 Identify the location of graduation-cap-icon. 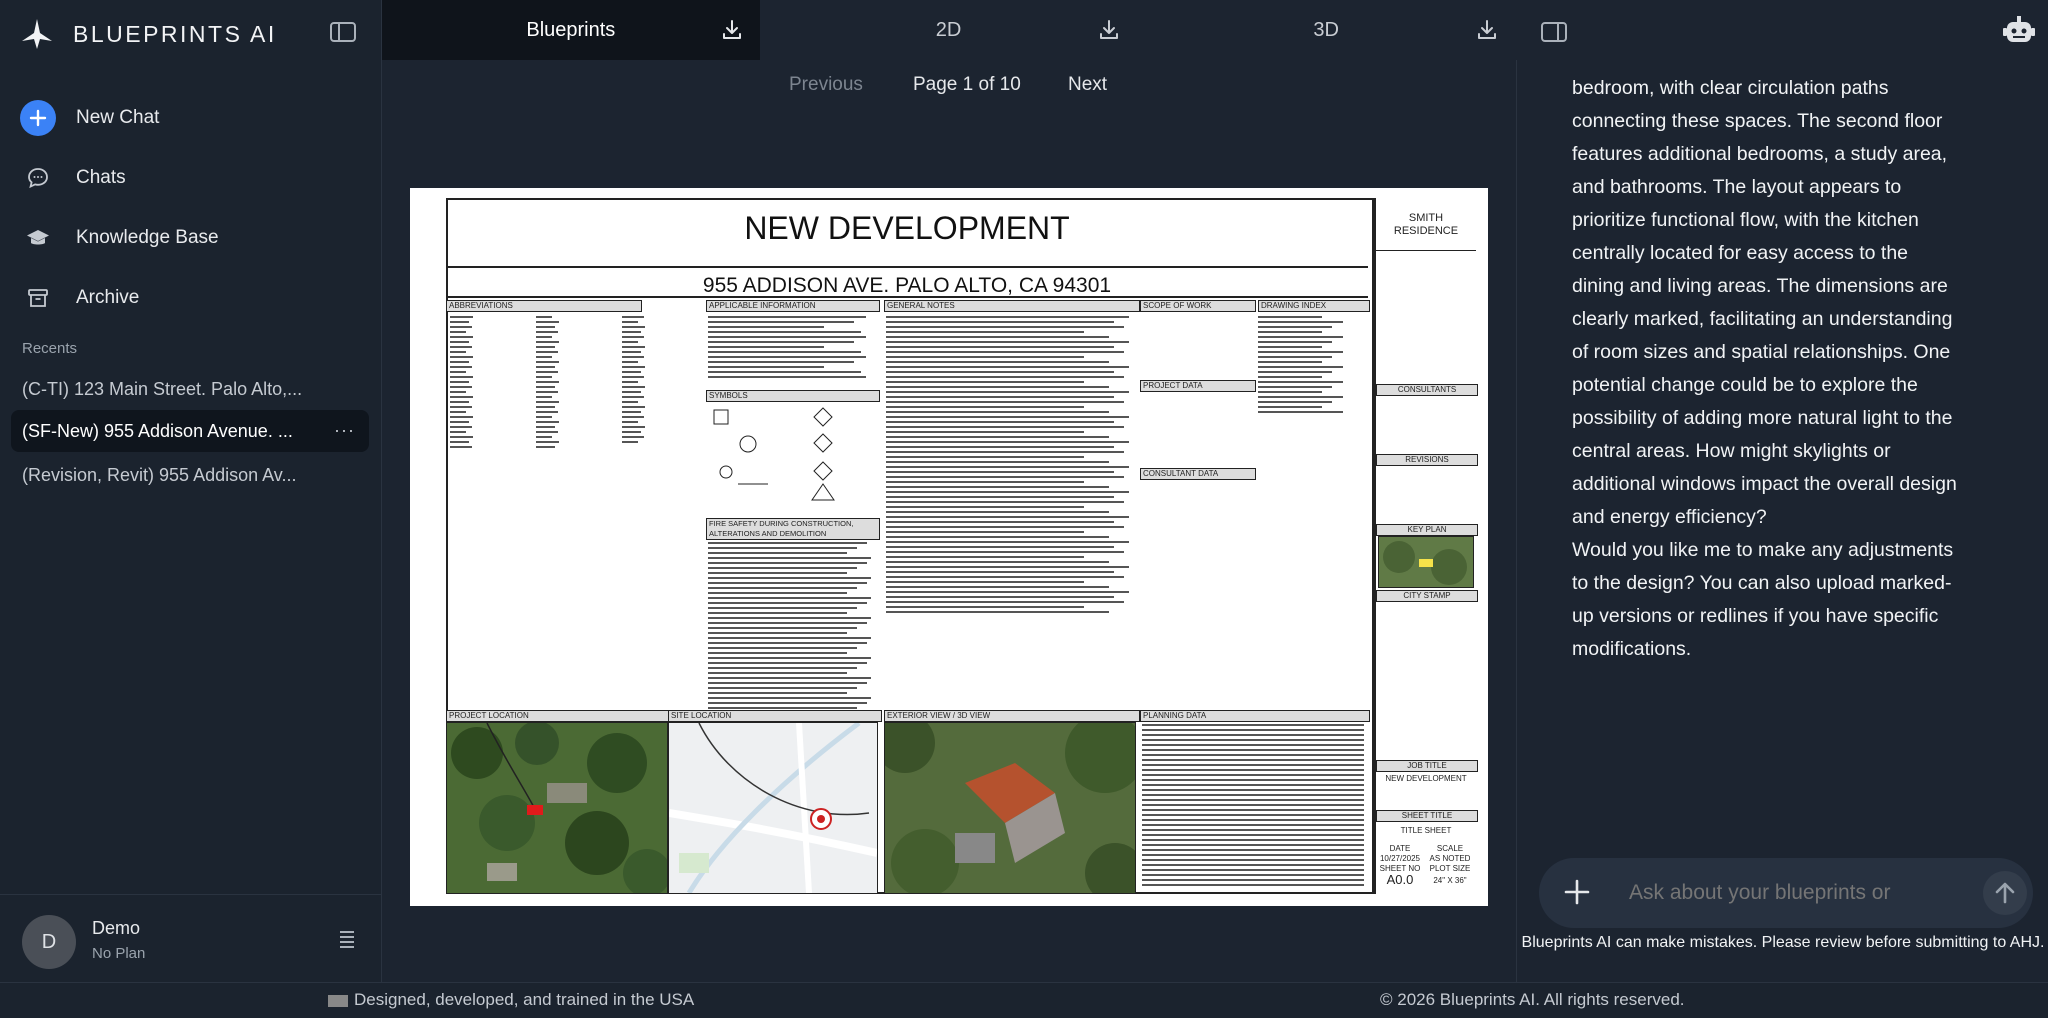
(38, 238).